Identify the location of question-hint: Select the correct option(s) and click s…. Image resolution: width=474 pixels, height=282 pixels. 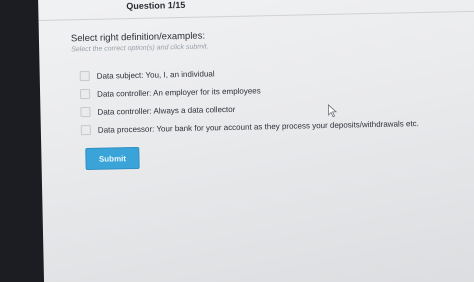
(140, 48).